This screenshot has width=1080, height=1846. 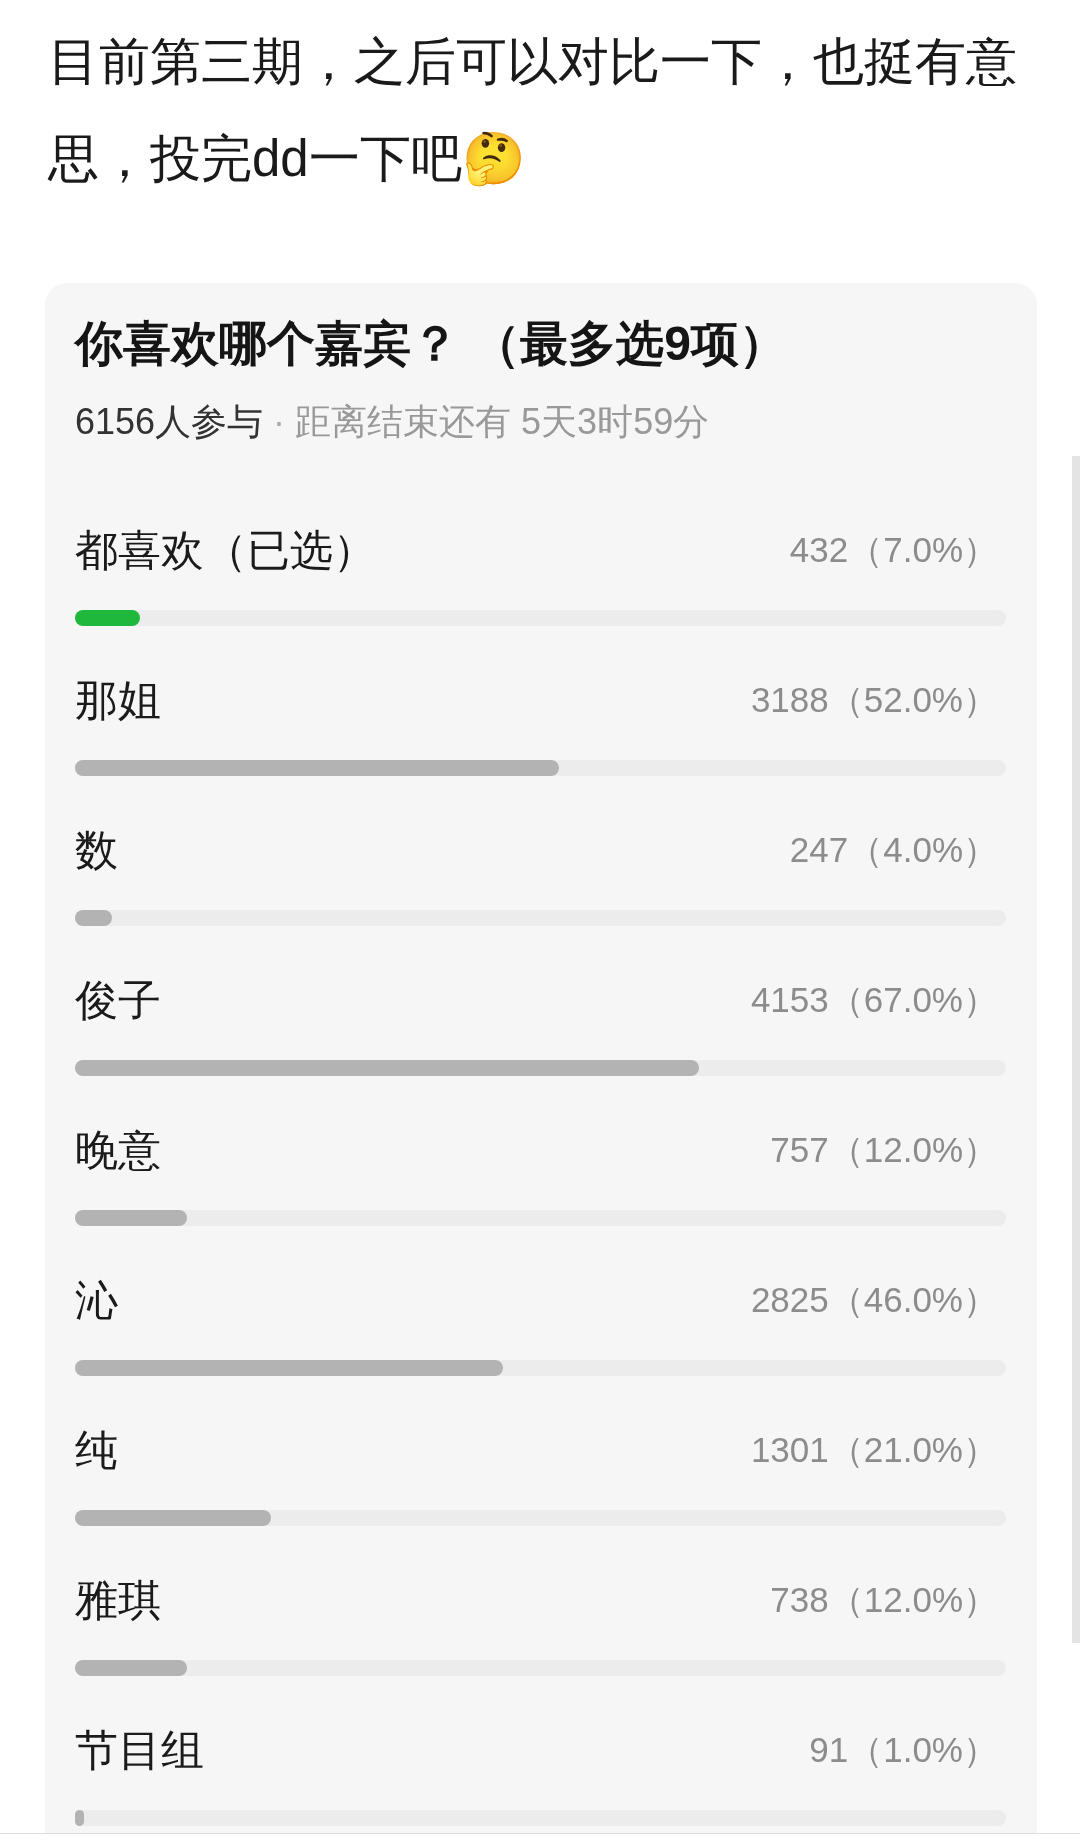 I want to click on vote-count: 247（4.0%）, so click(x=893, y=850).